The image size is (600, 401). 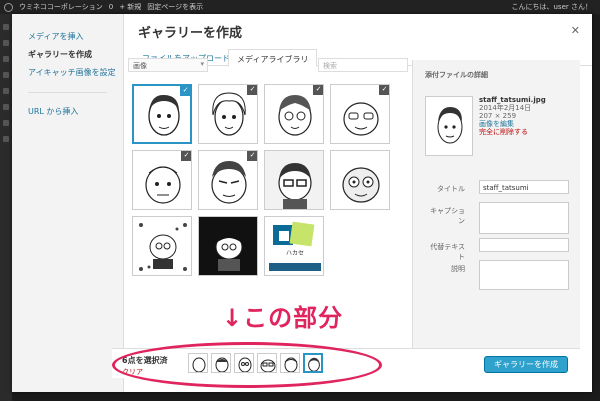 I want to click on menu-insert-from-url: URL から挿入, so click(x=67, y=112).